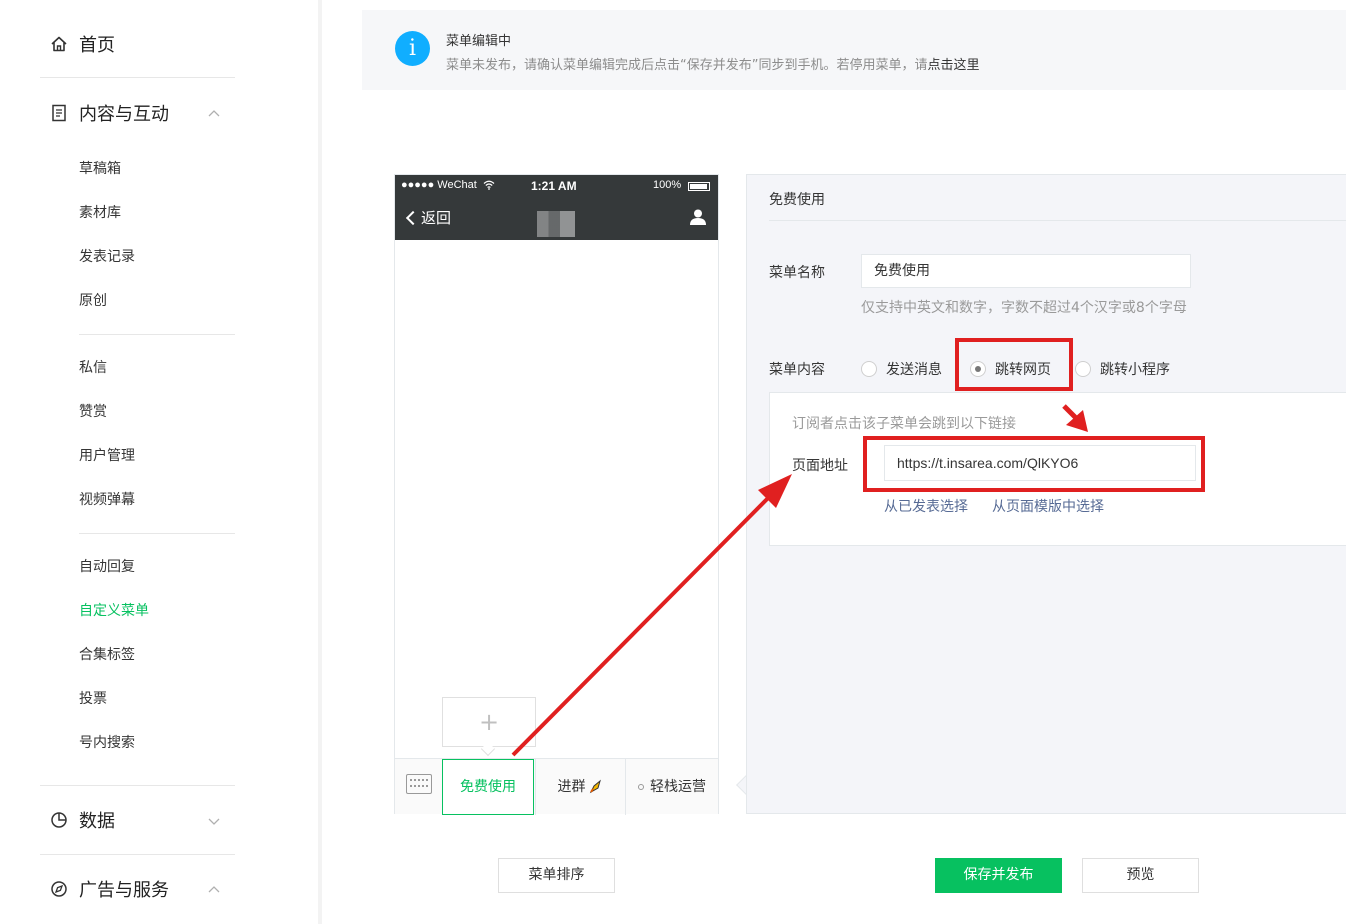  What do you see at coordinates (797, 370) in the screenshot?
I see `menu-content-label: 菜单内容` at bounding box center [797, 370].